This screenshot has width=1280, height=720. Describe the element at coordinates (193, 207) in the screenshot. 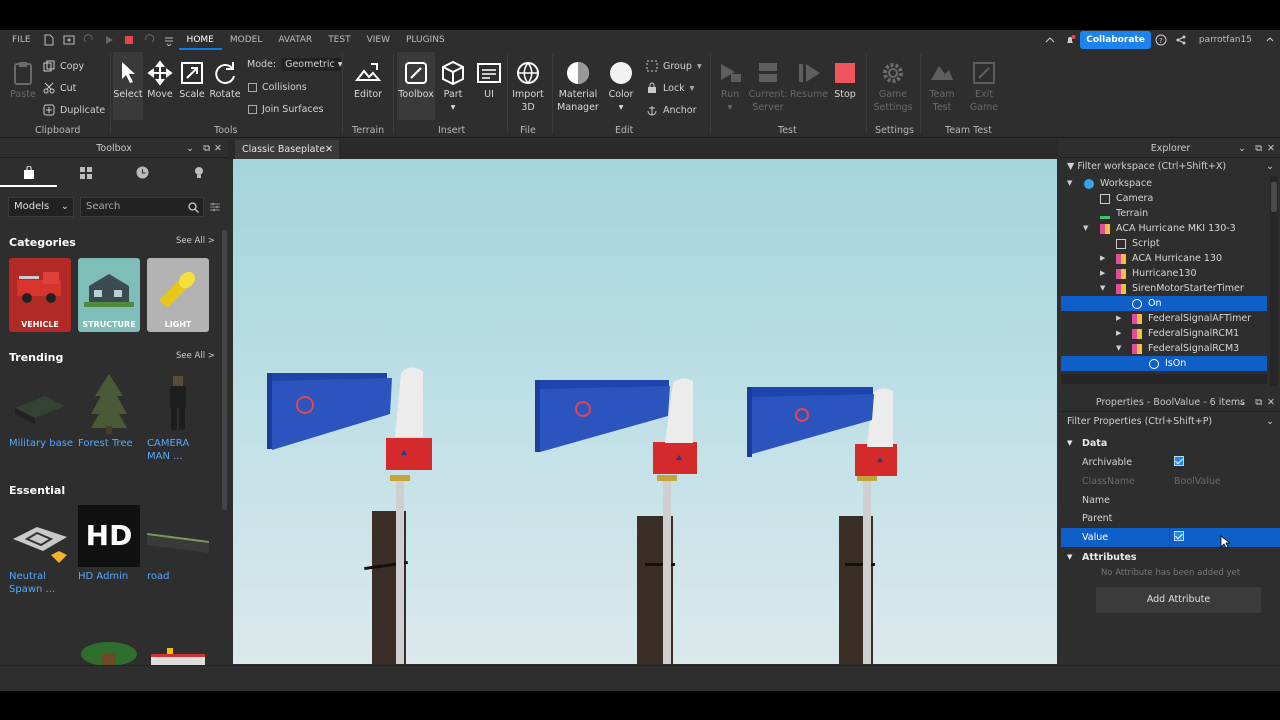

I see `search-icon` at that location.